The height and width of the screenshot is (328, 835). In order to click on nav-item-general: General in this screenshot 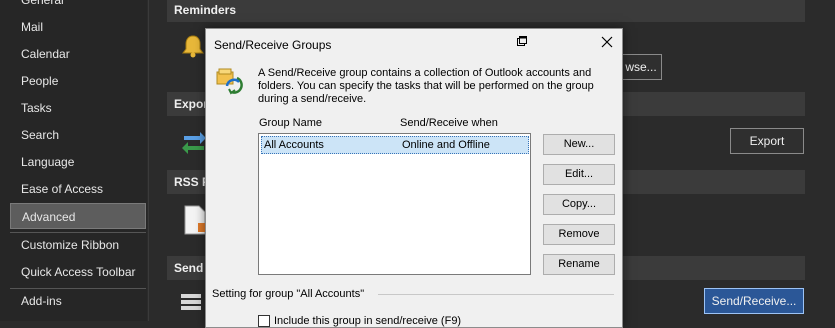, I will do `click(78, 6)`.